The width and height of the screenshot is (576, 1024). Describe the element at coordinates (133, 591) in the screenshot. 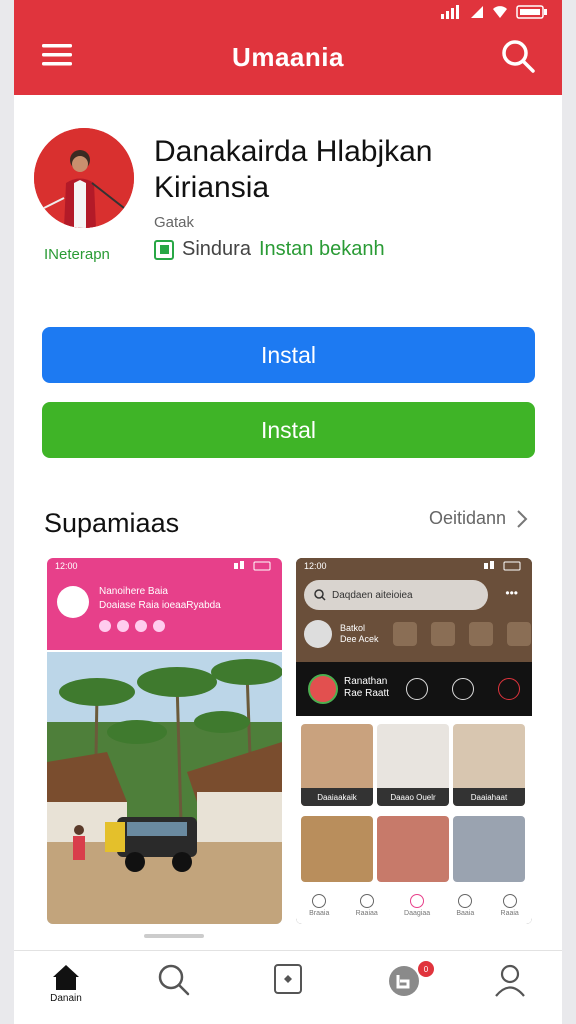

I see `screenshot-1-title: Nanoihere Baia` at that location.